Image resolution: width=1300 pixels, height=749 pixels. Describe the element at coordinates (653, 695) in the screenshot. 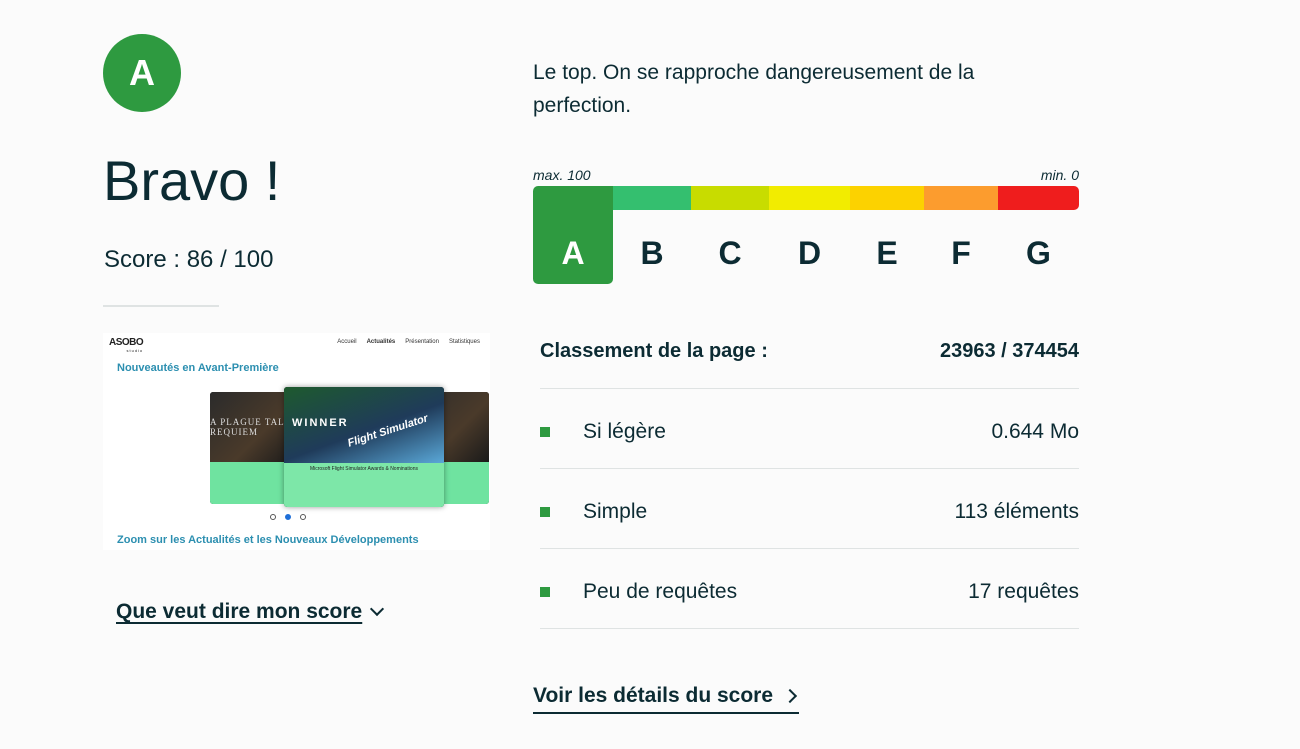

I see `score-details-label: Voir les détails du score` at that location.